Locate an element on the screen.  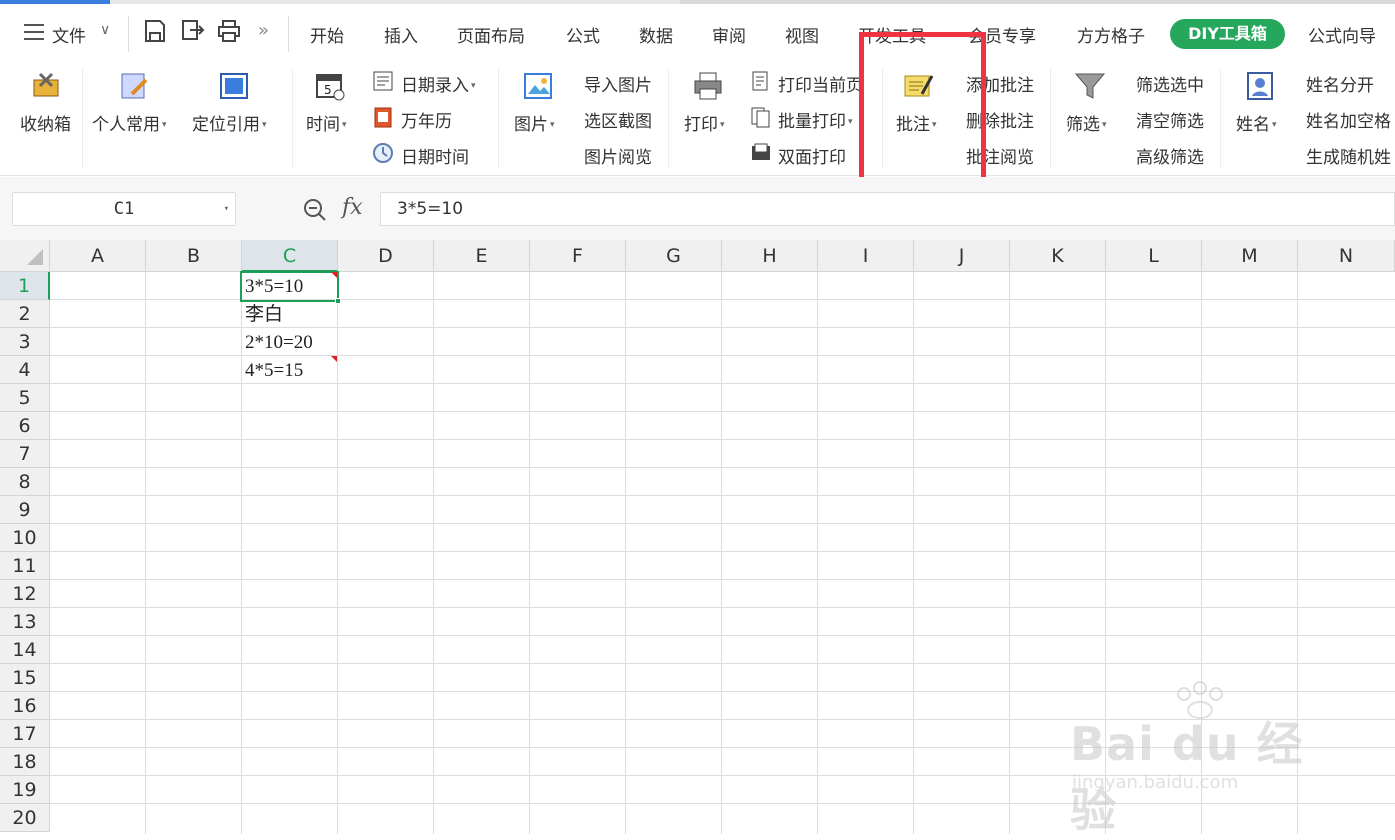
row-header: 5 is located at coordinates (25, 398).